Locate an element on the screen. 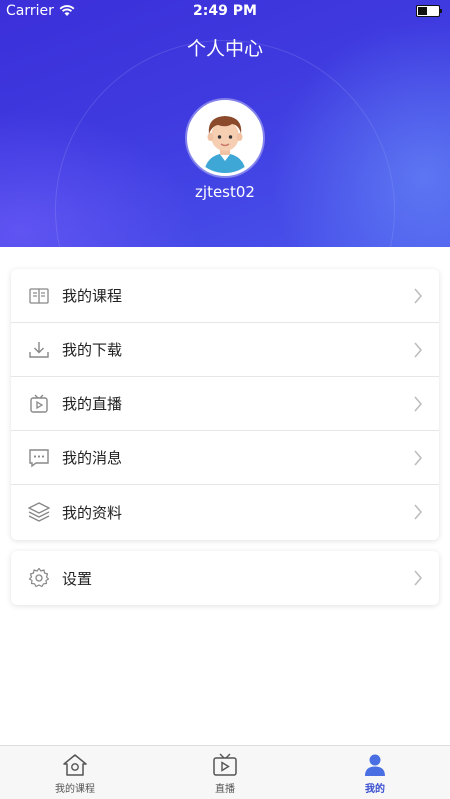 This screenshot has width=450, height=799. live-tv-icon is located at coordinates (39, 404).